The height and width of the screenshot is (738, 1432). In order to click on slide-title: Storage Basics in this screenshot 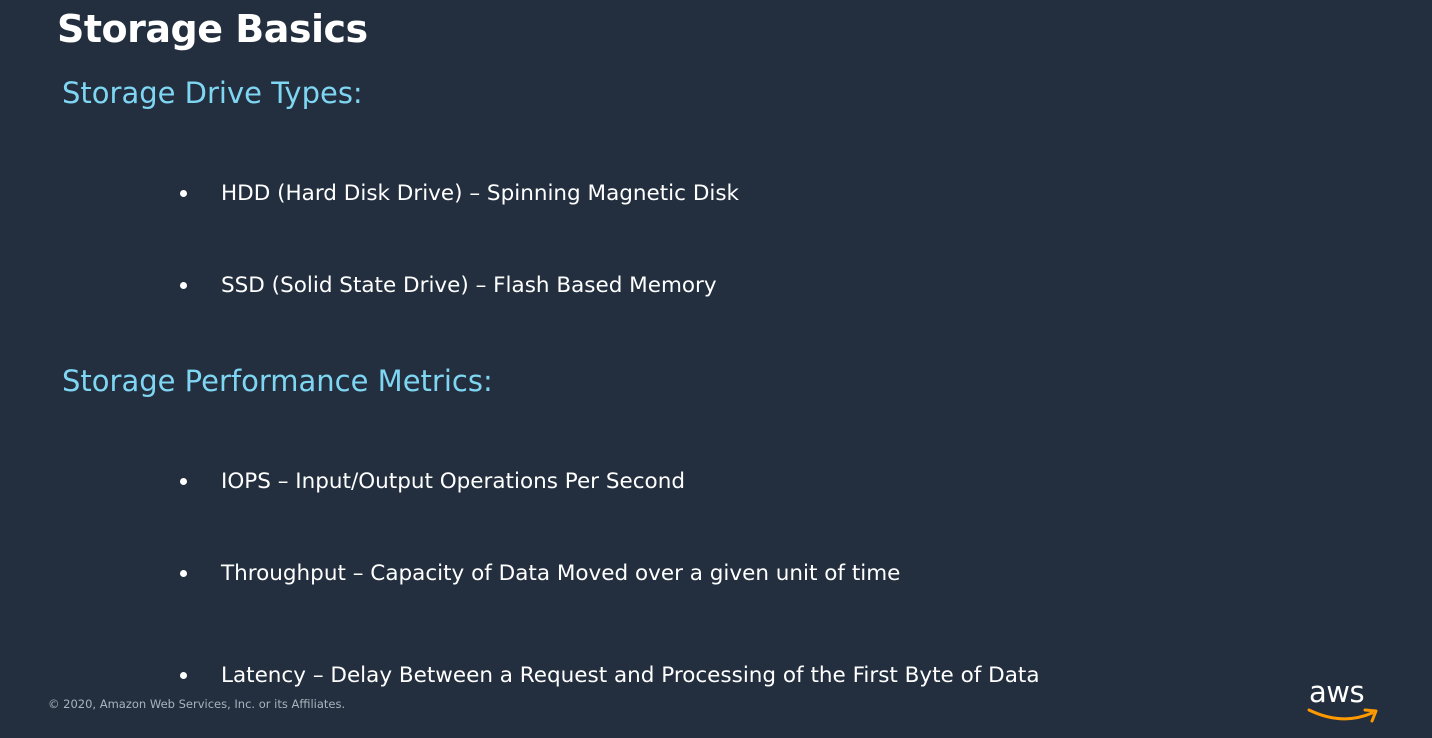, I will do `click(212, 29)`.